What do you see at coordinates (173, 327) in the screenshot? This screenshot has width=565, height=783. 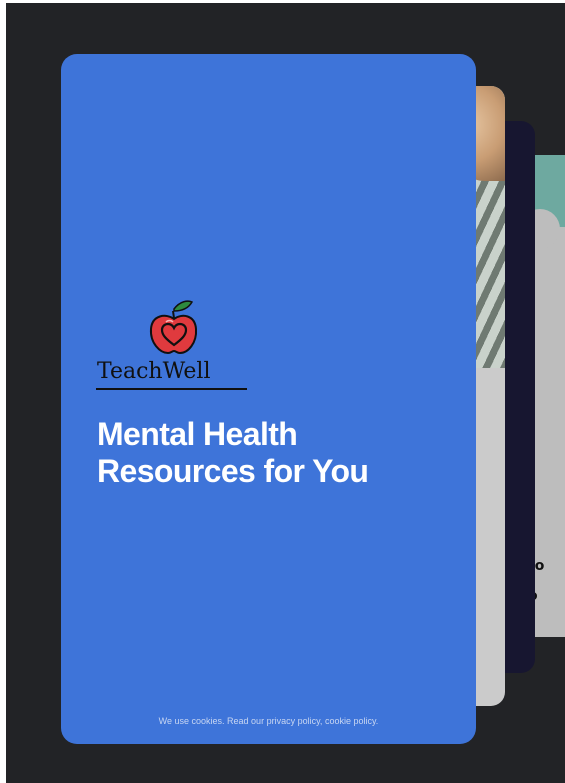 I see `apple-heart-icon` at bounding box center [173, 327].